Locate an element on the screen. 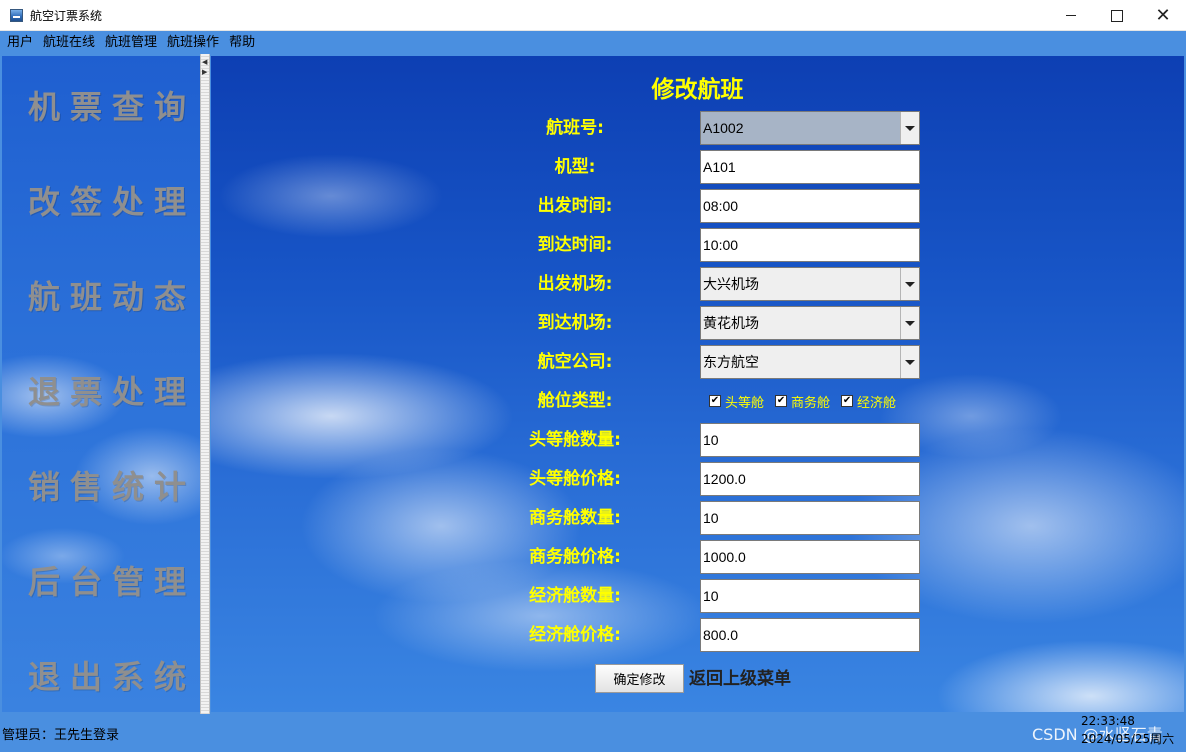  maximize-button is located at coordinates (1117, 15).